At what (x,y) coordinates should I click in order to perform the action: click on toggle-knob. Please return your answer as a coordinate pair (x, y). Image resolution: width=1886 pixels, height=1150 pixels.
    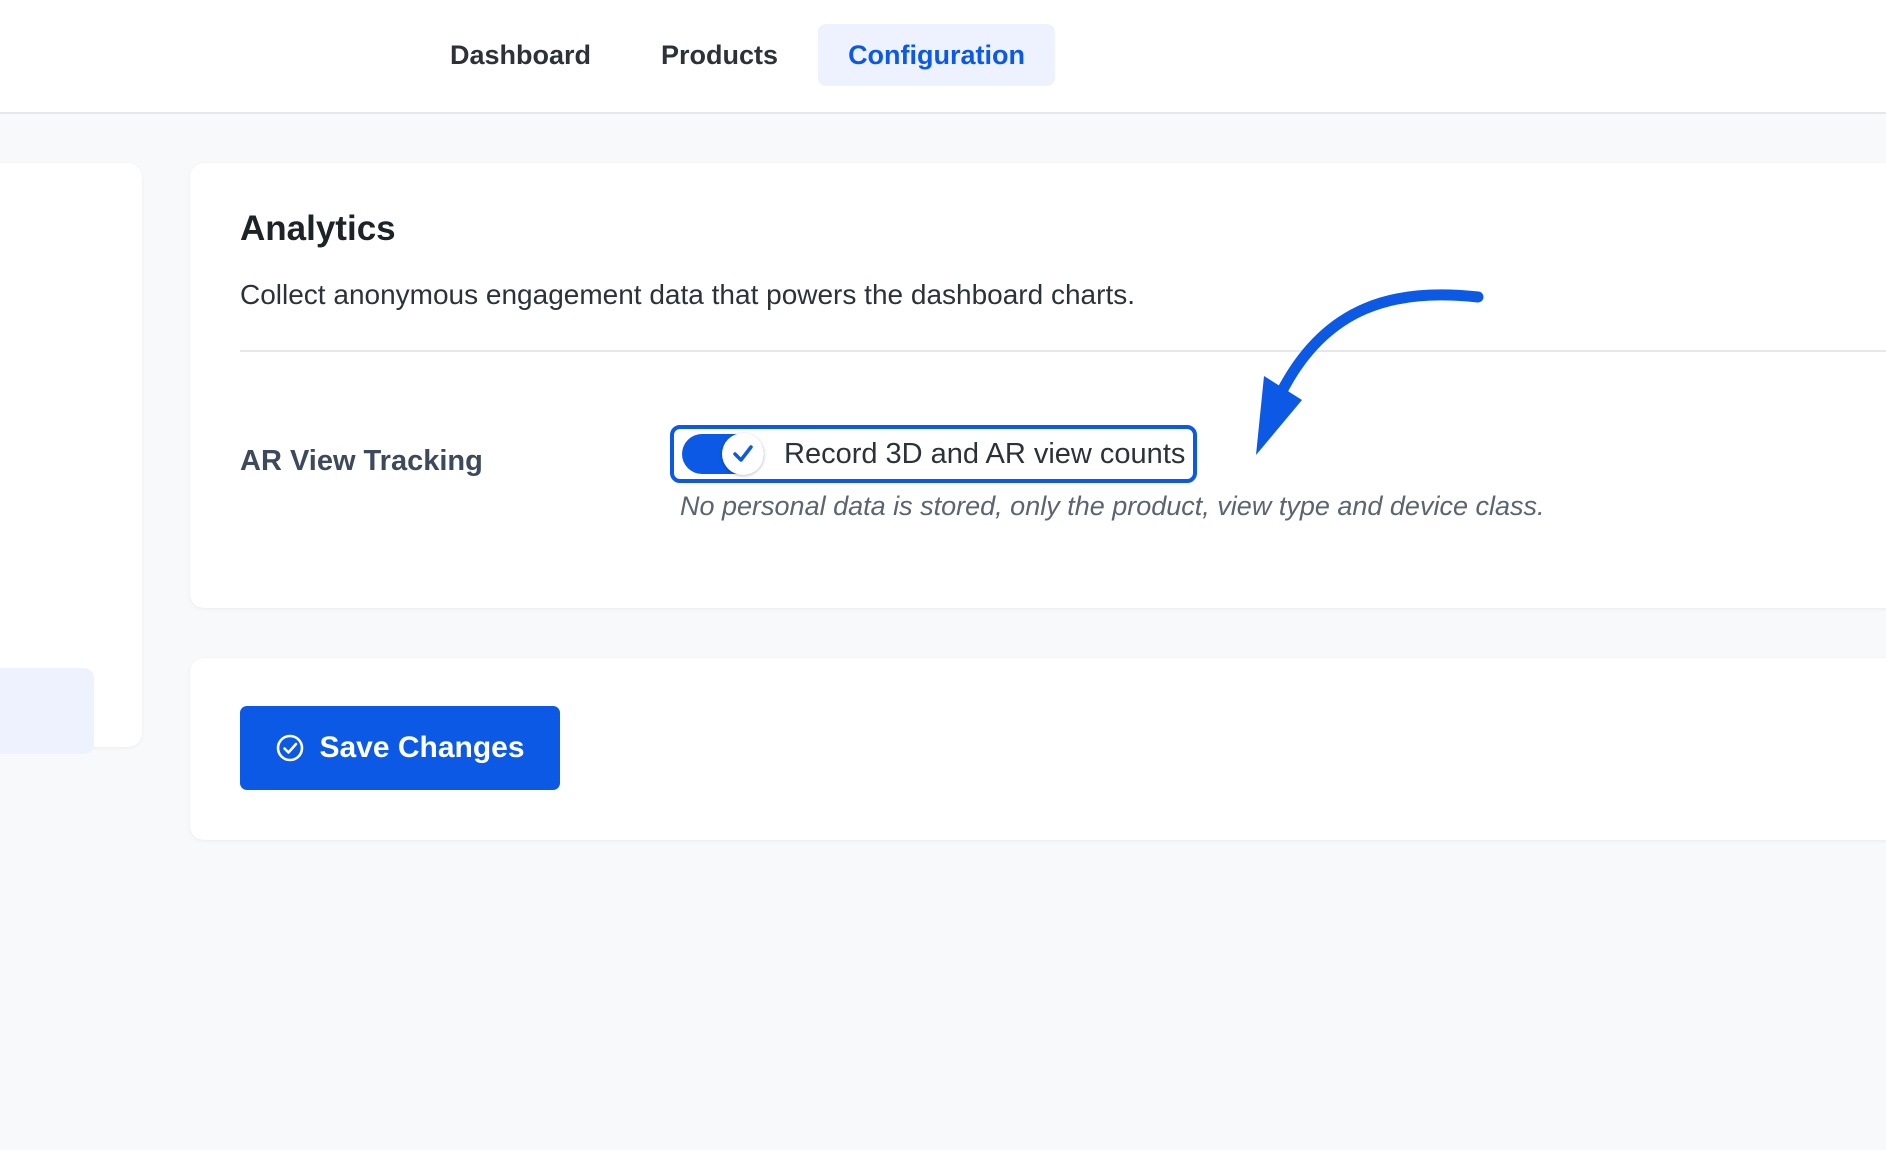
    Looking at the image, I should click on (743, 454).